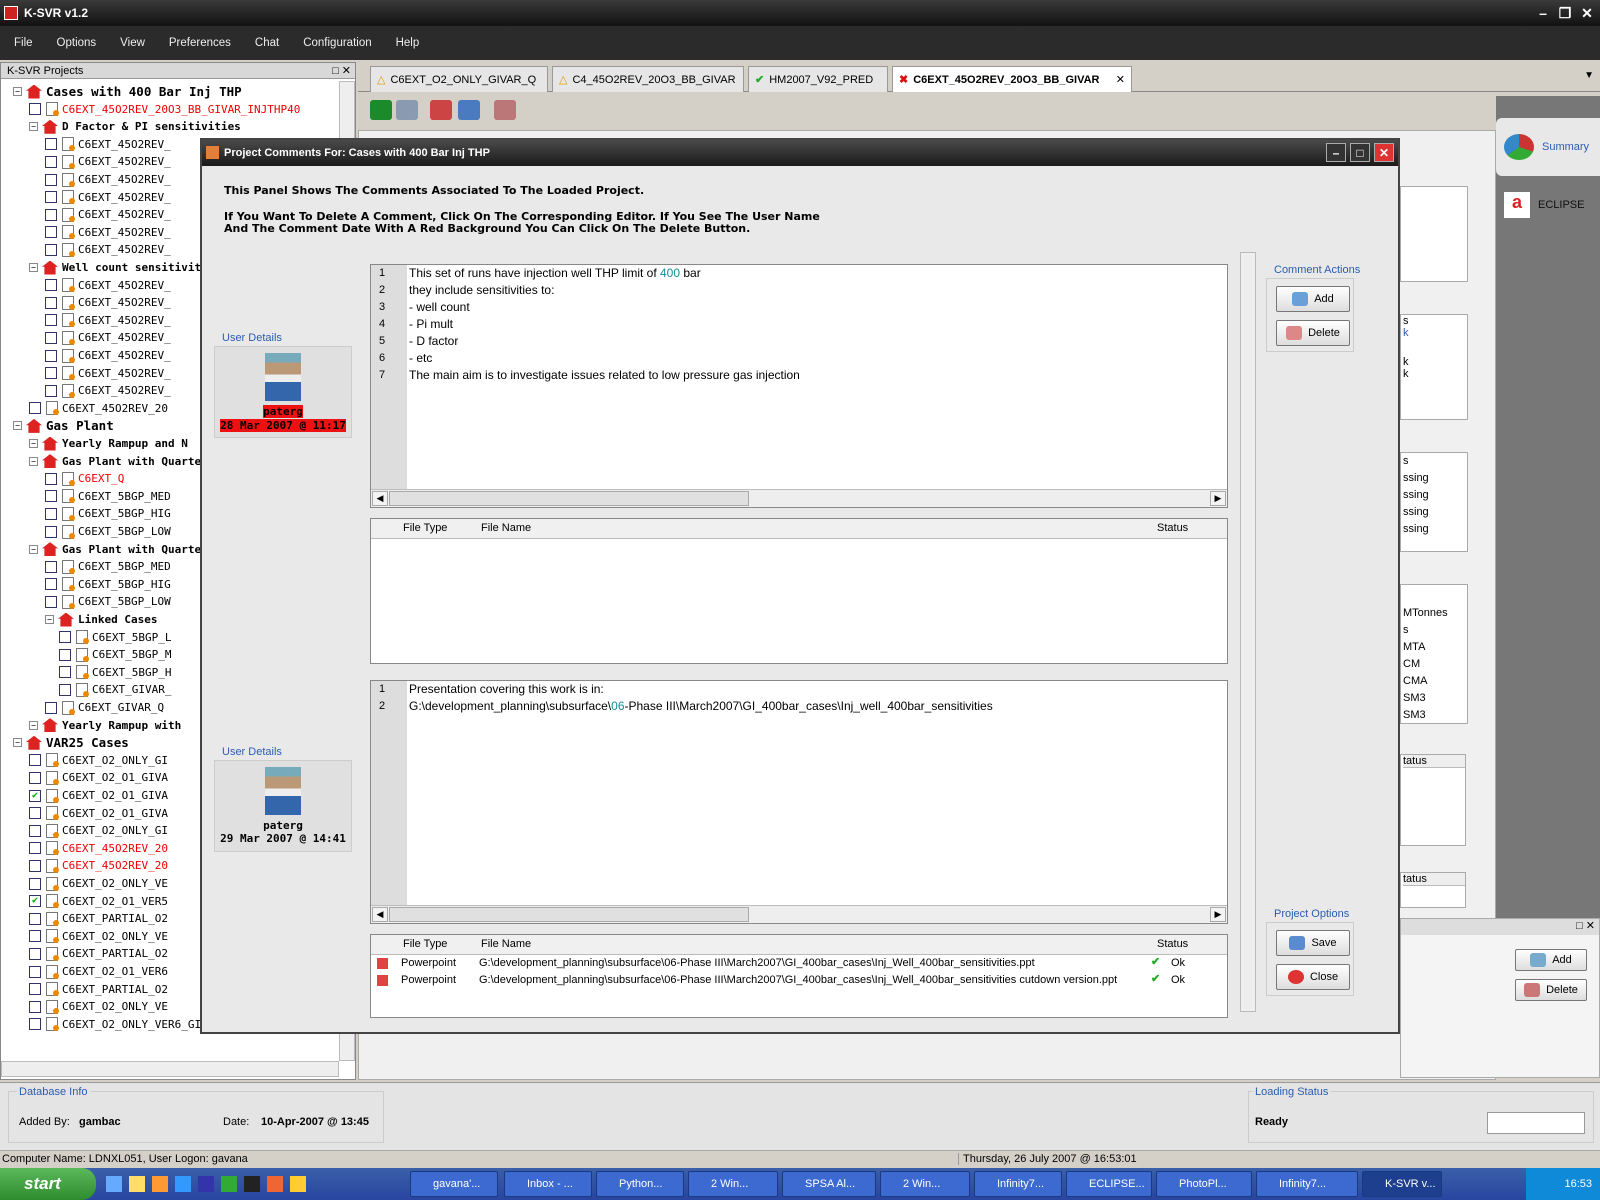 This screenshot has height=1200, width=1600. Describe the element at coordinates (108, 531) in the screenshot. I see `tree-item: C6EXT_5BGP_LOW` at that location.